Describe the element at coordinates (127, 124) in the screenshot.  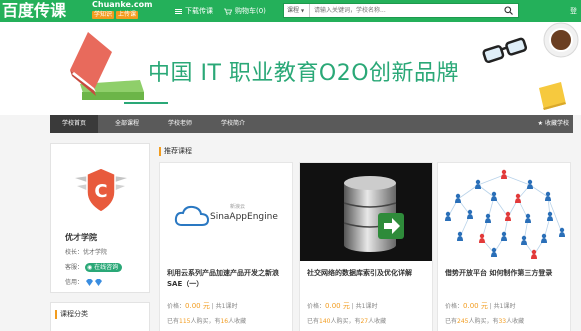
I see `tab-all-courses: 全部课程` at that location.